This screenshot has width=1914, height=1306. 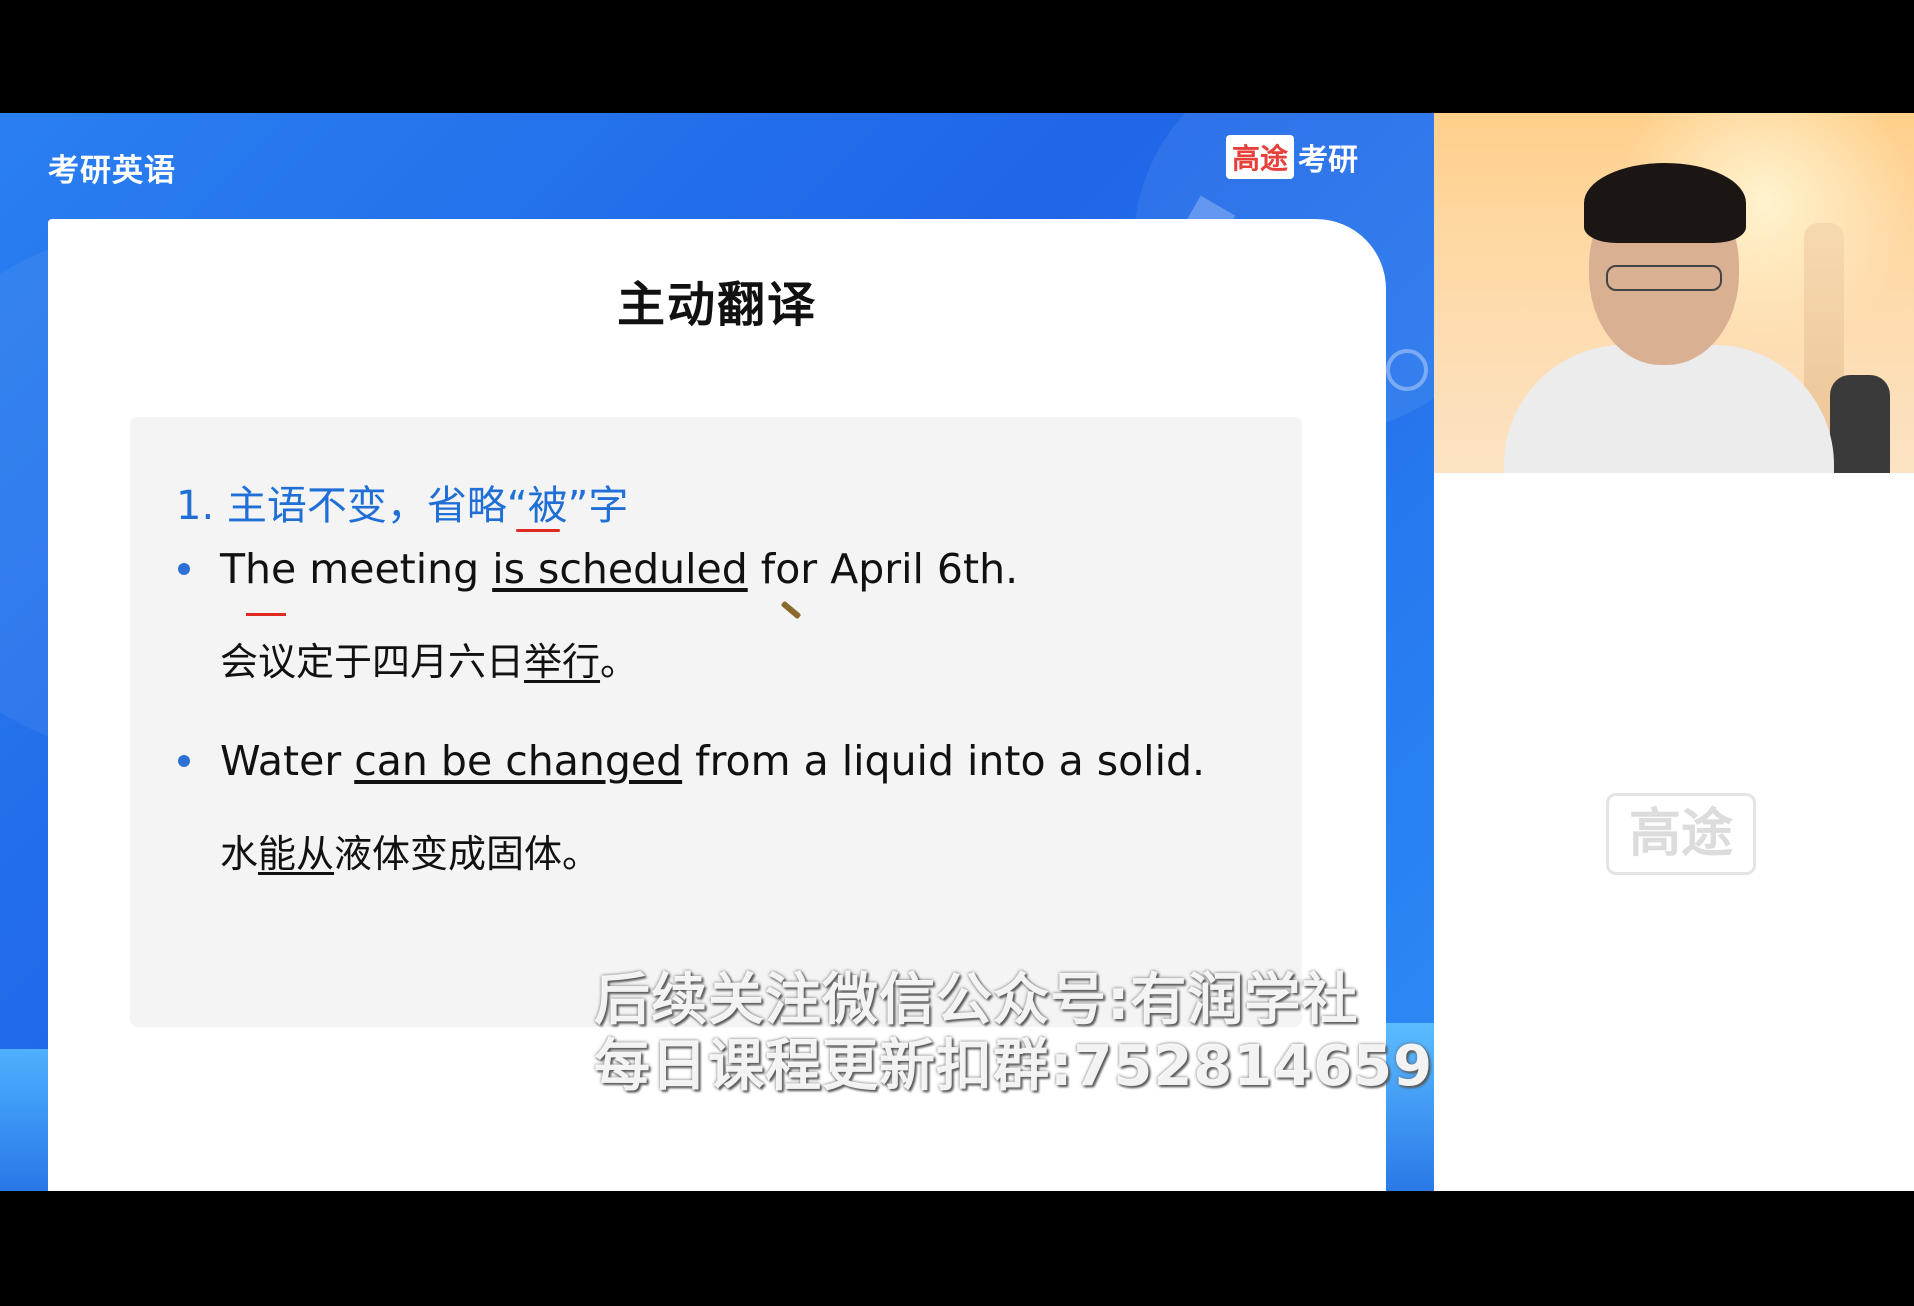 What do you see at coordinates (1407, 370) in the screenshot?
I see `gear-decoration-icon` at bounding box center [1407, 370].